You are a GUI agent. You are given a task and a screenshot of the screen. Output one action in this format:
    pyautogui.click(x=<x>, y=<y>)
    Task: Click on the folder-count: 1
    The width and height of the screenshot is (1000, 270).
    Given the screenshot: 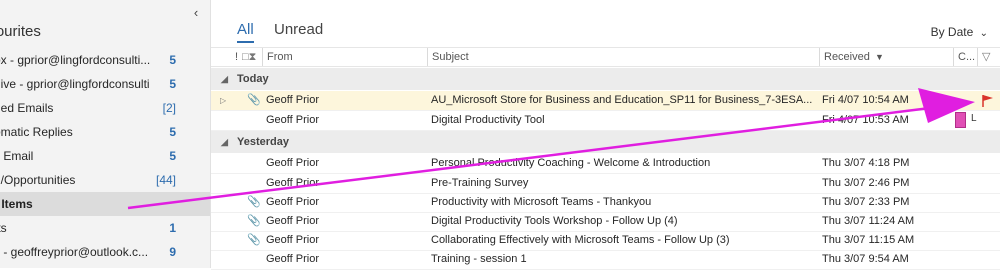 What is the action you would take?
    pyautogui.click(x=172, y=228)
    